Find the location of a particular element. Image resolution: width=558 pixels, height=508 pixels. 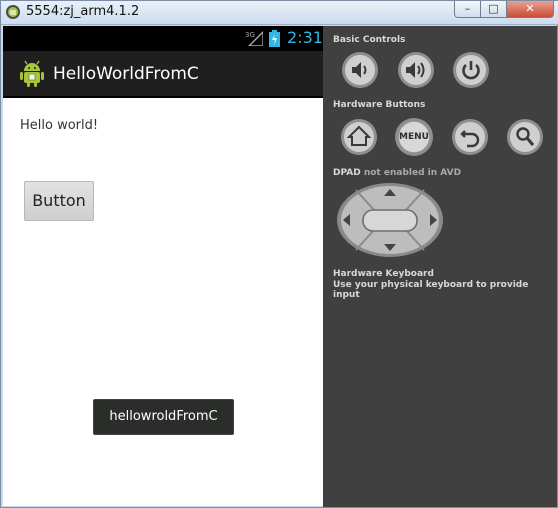

dpad-note: not enabled in AVD is located at coordinates (412, 173).